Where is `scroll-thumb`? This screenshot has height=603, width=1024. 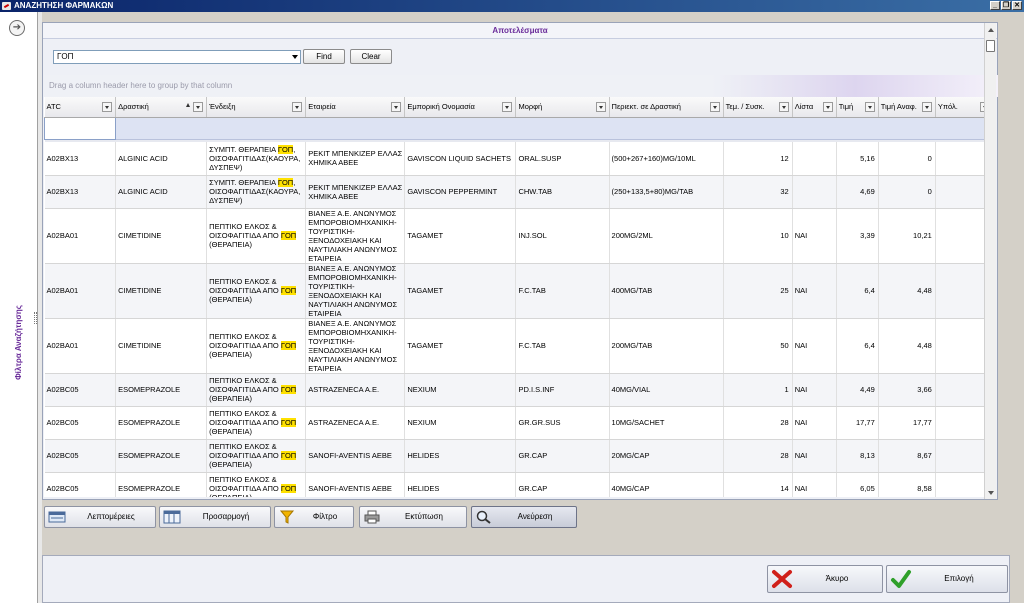 scroll-thumb is located at coordinates (990, 46).